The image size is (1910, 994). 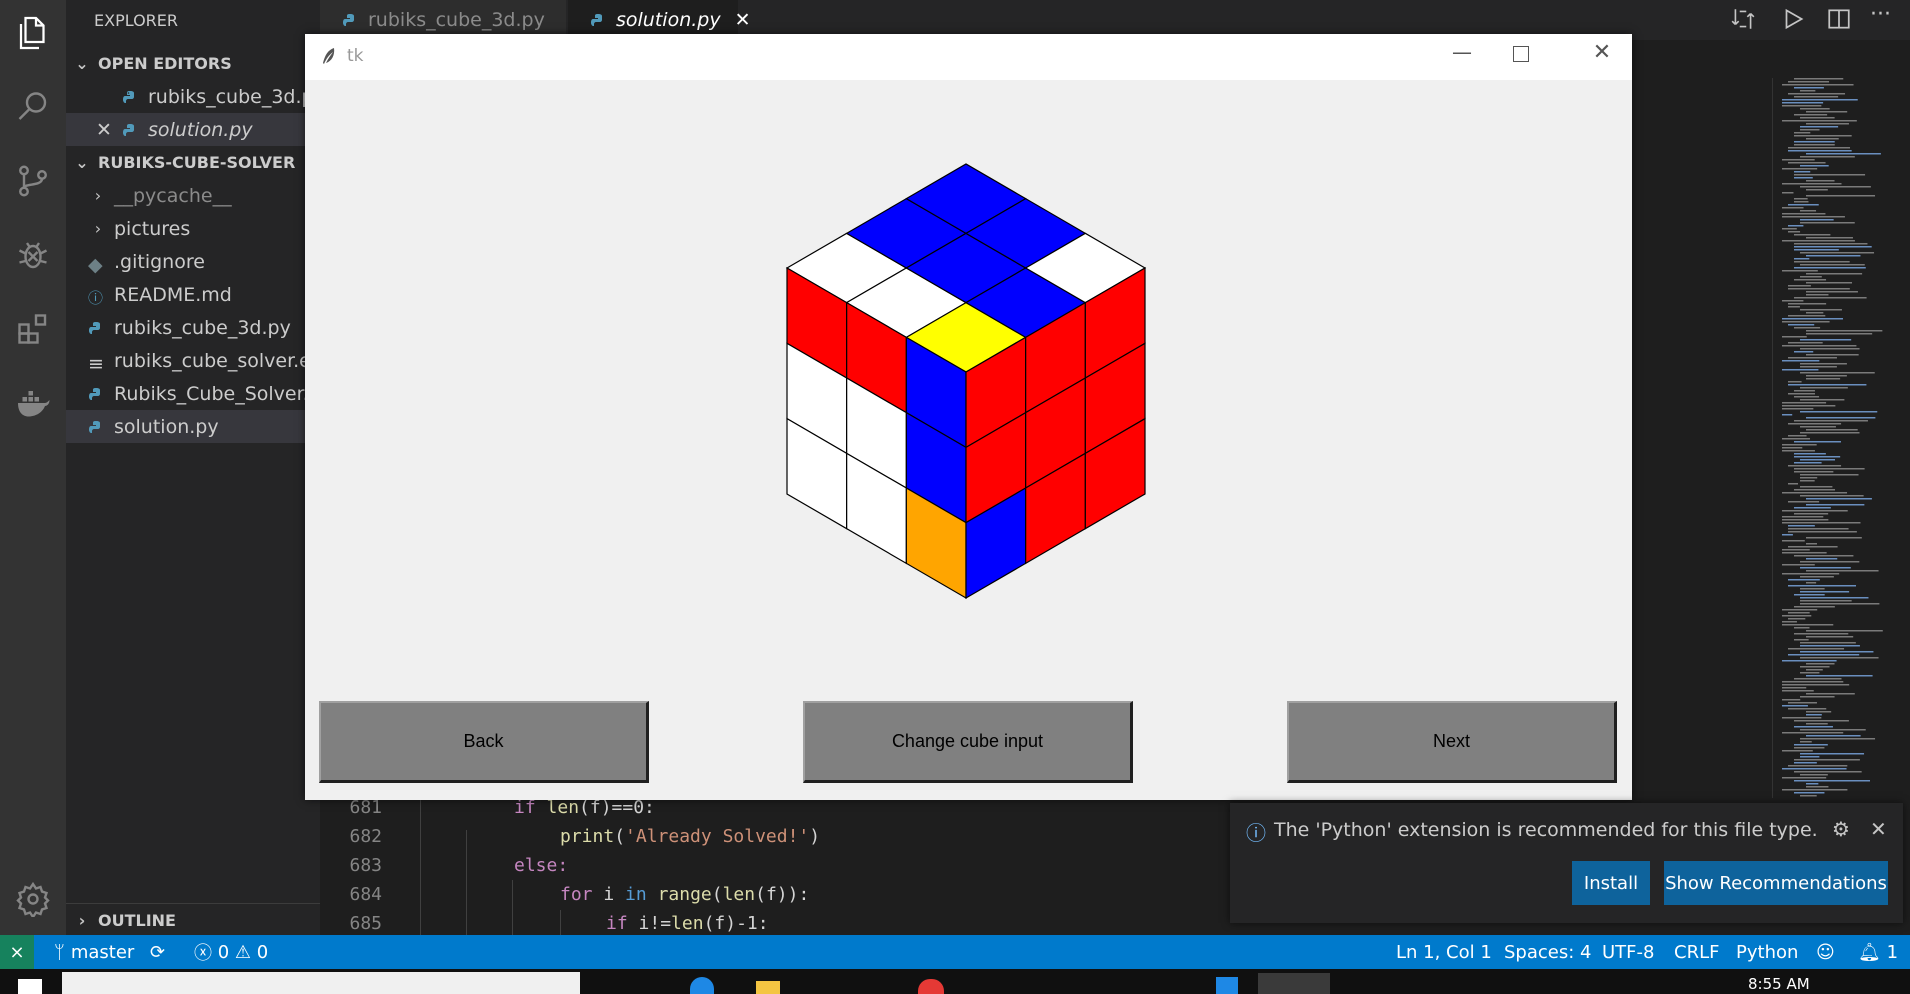 What do you see at coordinates (1294, 983) in the screenshot?
I see `tk-taskbar-item` at bounding box center [1294, 983].